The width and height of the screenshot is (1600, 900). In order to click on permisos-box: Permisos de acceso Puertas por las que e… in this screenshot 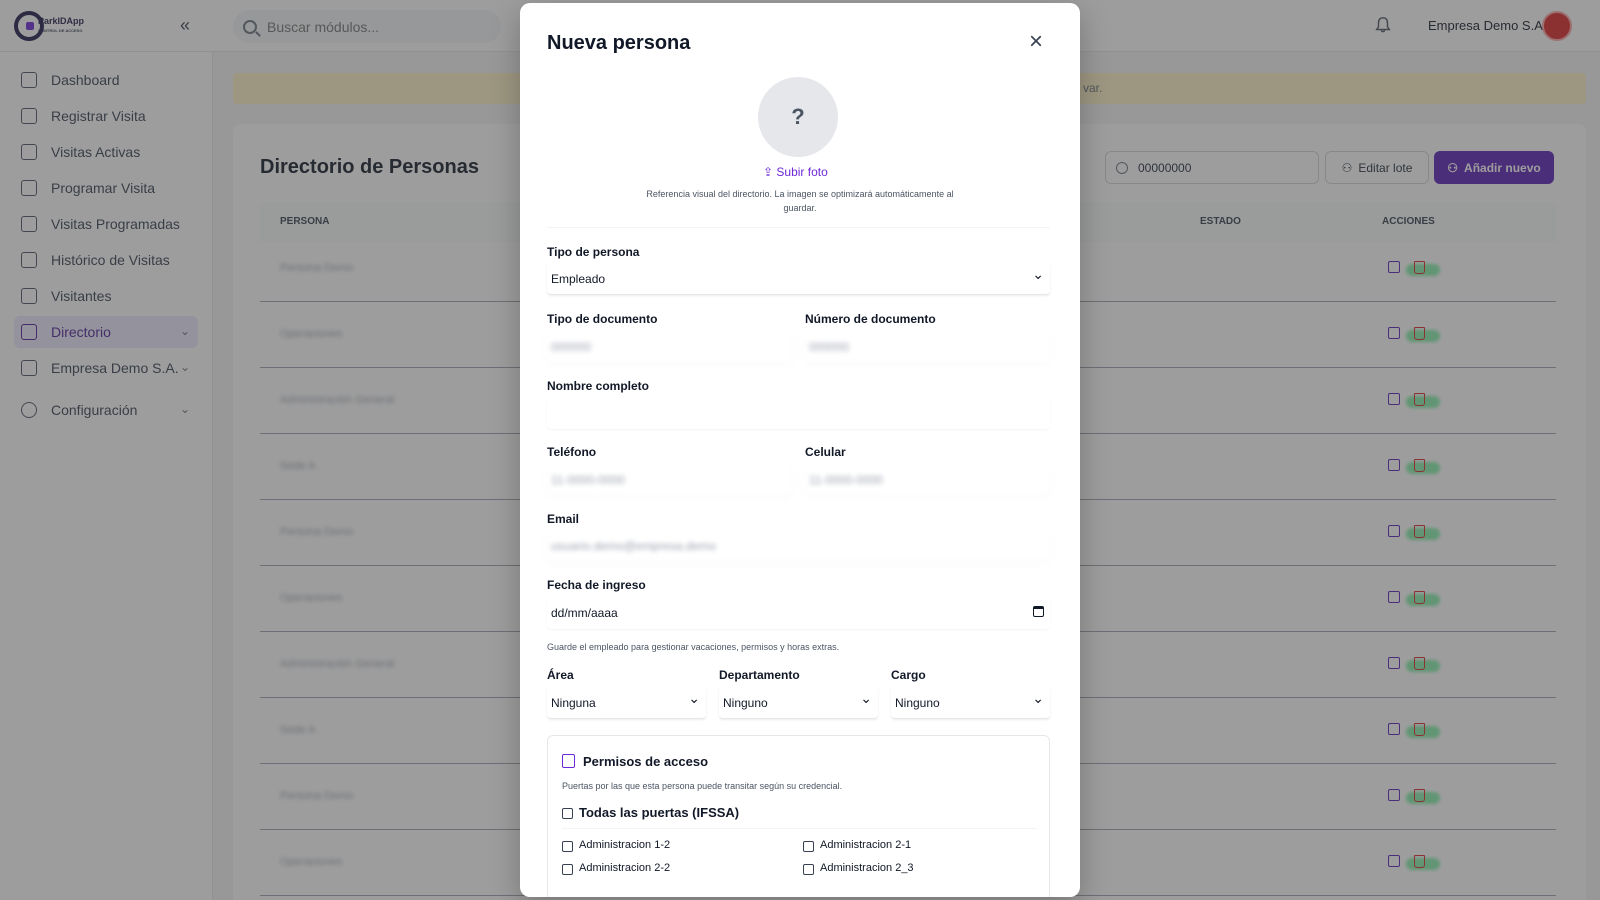, I will do `click(798, 816)`.